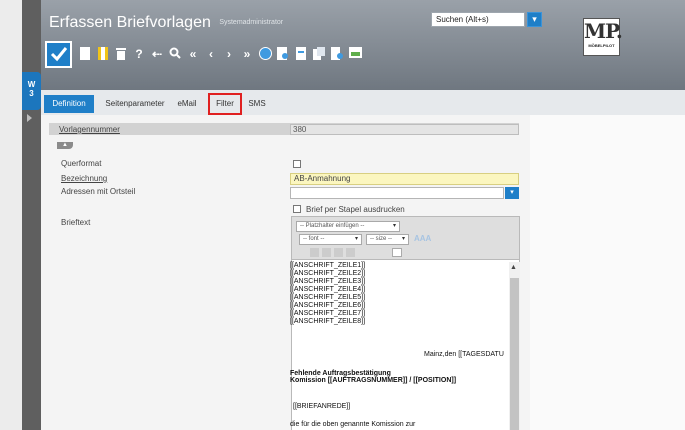  Describe the element at coordinates (422, 238) in the screenshot. I see `text-size-icons: AAA` at that location.